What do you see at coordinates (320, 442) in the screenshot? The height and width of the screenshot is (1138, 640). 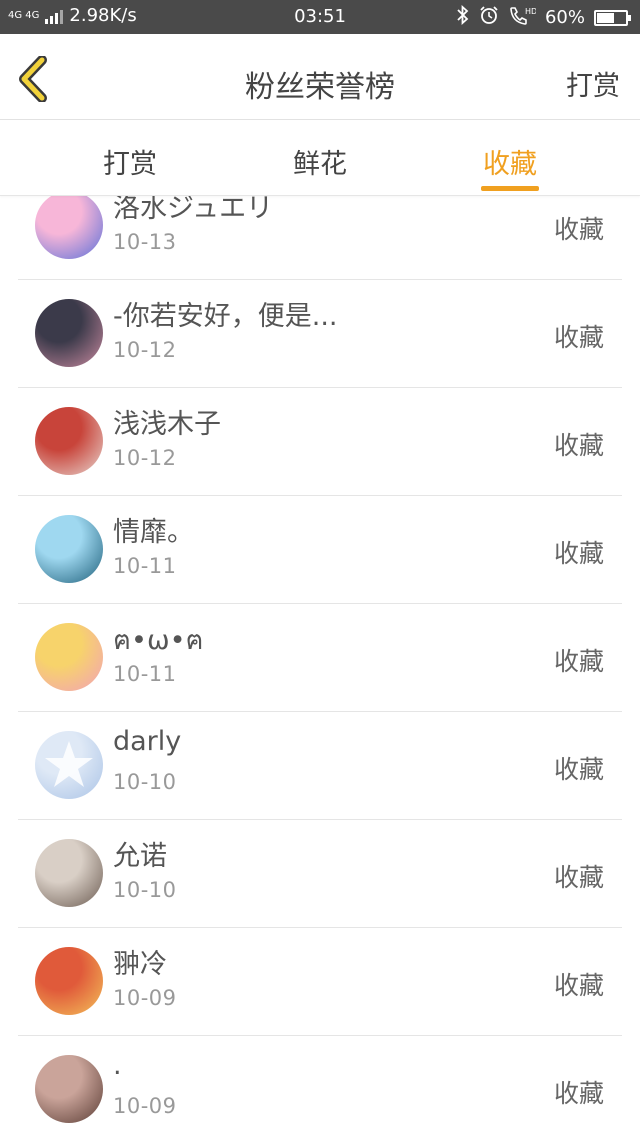 I see `list-item: 浅浅木子 10-12 收藏` at bounding box center [320, 442].